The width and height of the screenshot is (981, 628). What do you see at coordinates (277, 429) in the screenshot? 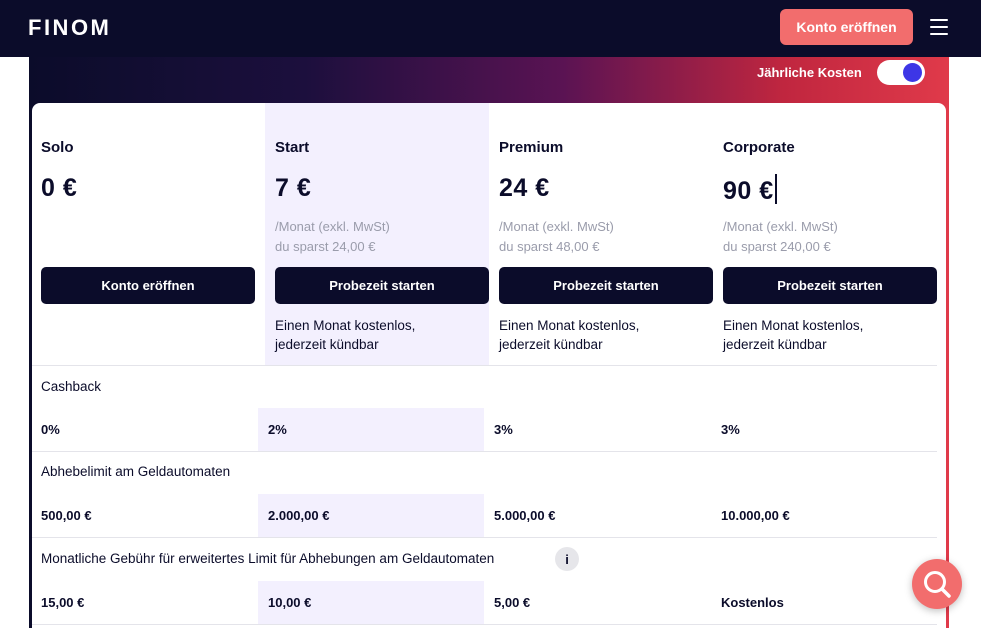
I see `value-cell: 2%` at bounding box center [277, 429].